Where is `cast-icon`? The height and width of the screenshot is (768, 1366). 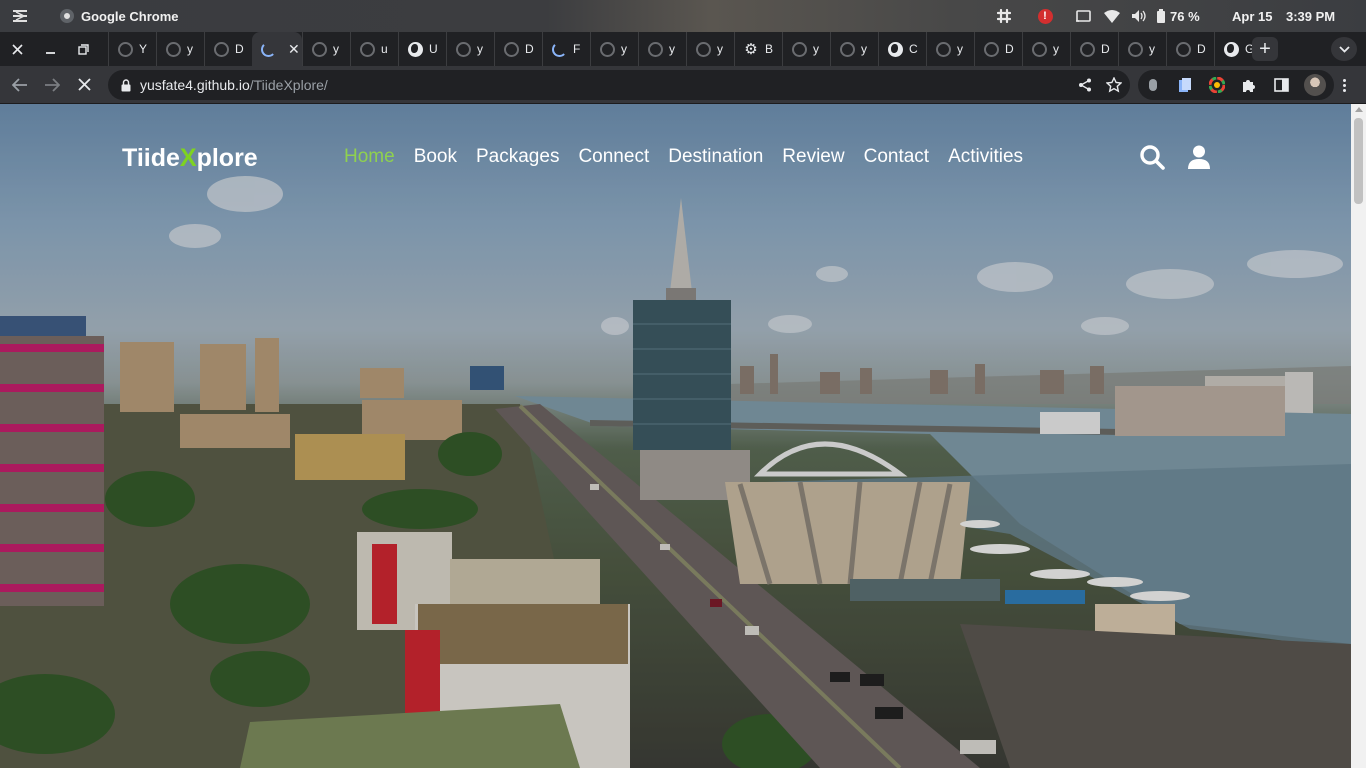 cast-icon is located at coordinates (1083, 16).